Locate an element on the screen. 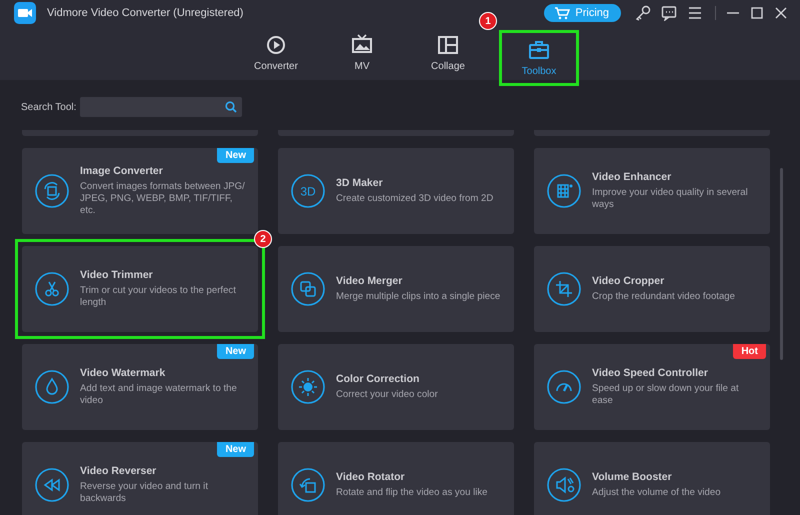 Image resolution: width=800 pixels, height=515 pixels. tool-card: New Video Reverser Reverse your video and turn it backwards is located at coordinates (140, 478).